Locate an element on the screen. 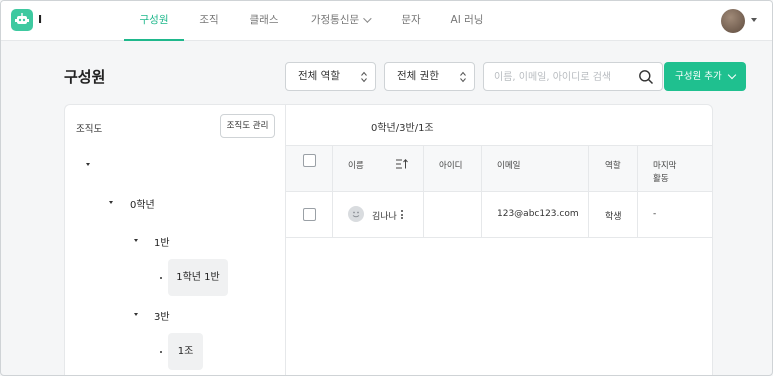  search-icon is located at coordinates (646, 77).